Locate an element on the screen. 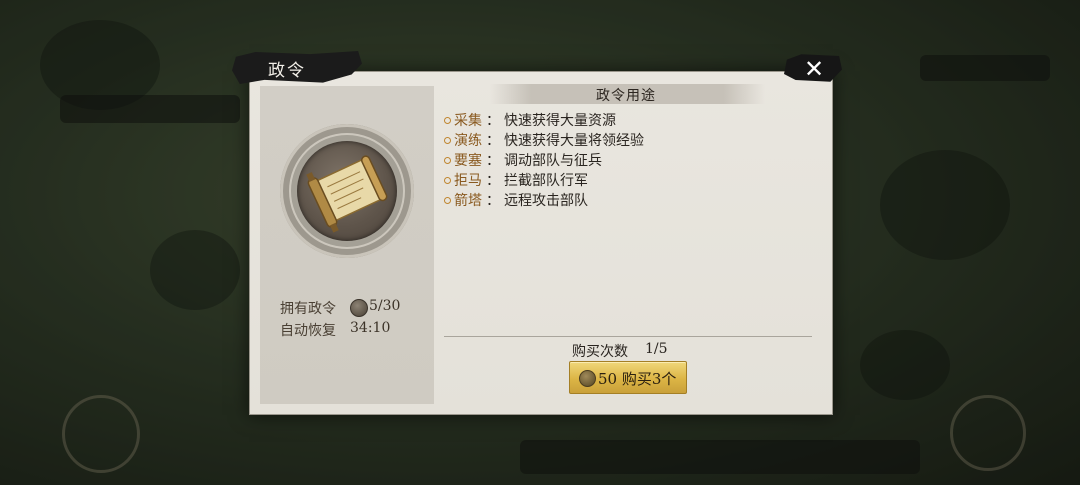  owned-decree-value: 5/30 is located at coordinates (385, 306).